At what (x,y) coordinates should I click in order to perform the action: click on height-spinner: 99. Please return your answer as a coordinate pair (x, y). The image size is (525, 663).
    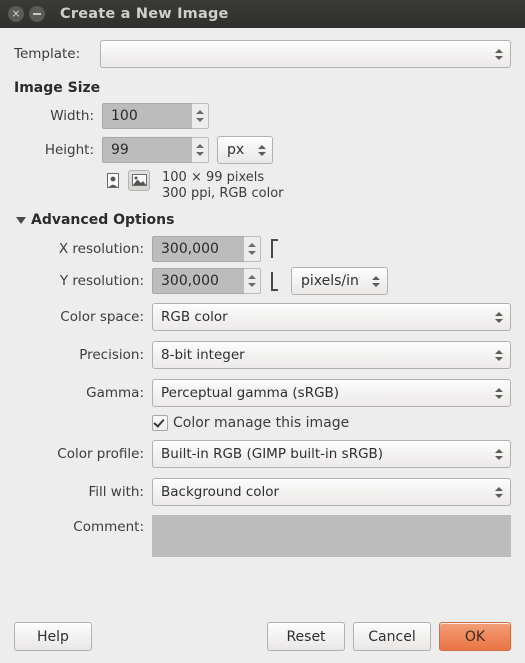
    Looking at the image, I should click on (155, 150).